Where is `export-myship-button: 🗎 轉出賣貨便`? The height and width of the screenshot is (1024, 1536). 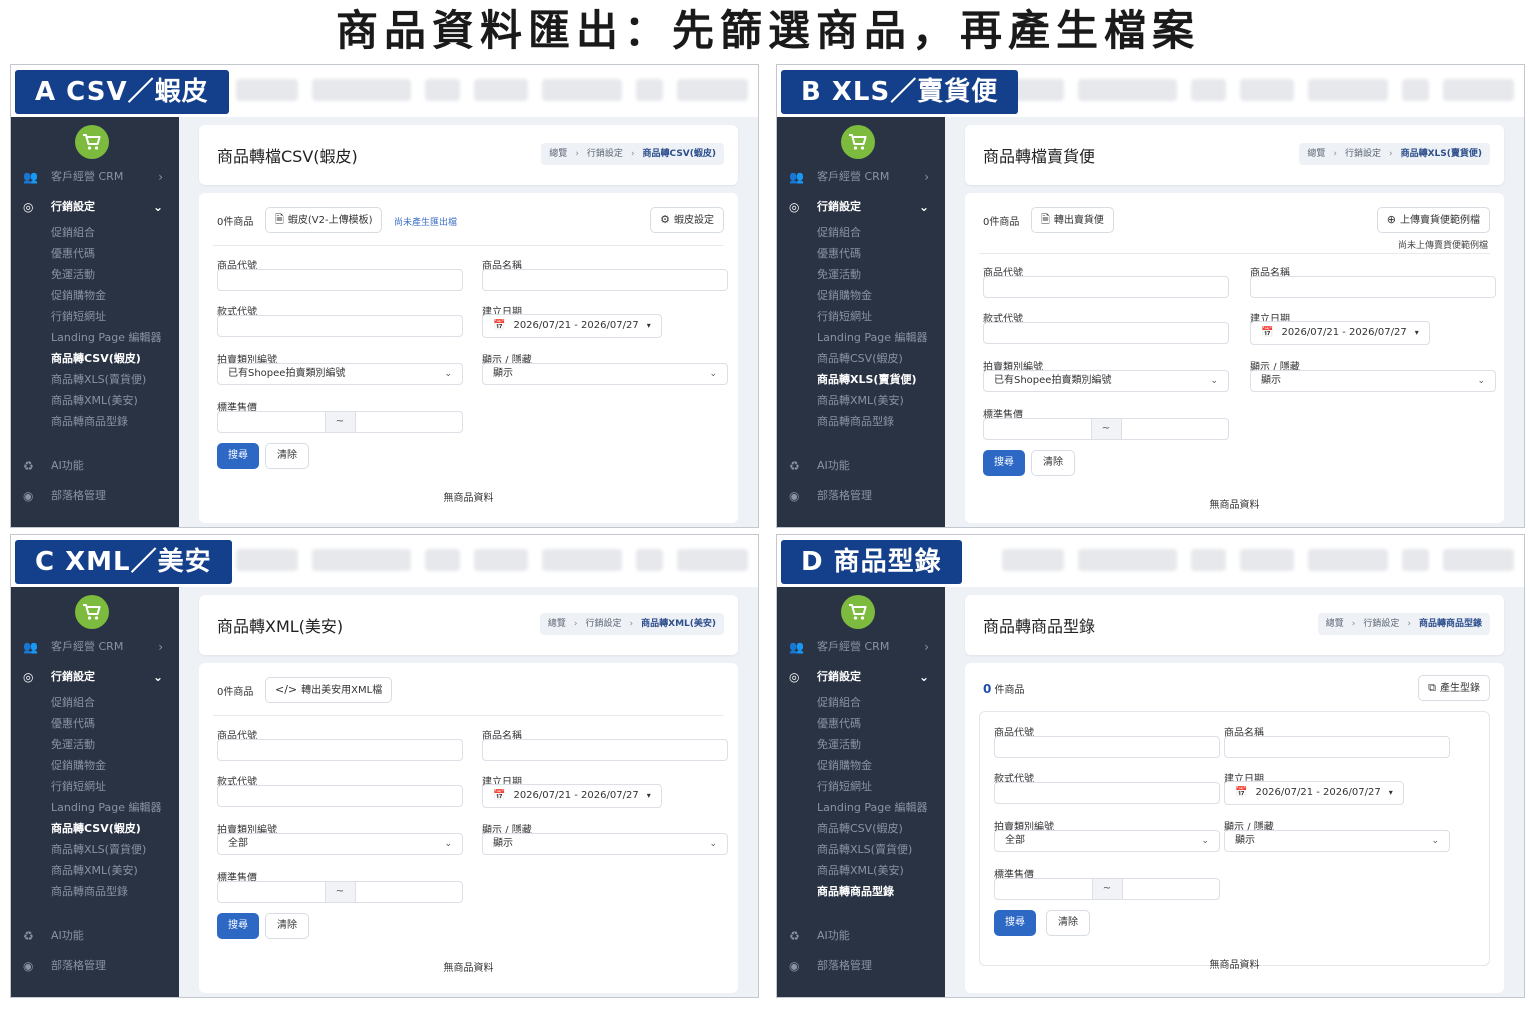 export-myship-button: 🗎 轉出賣貨便 is located at coordinates (1072, 220).